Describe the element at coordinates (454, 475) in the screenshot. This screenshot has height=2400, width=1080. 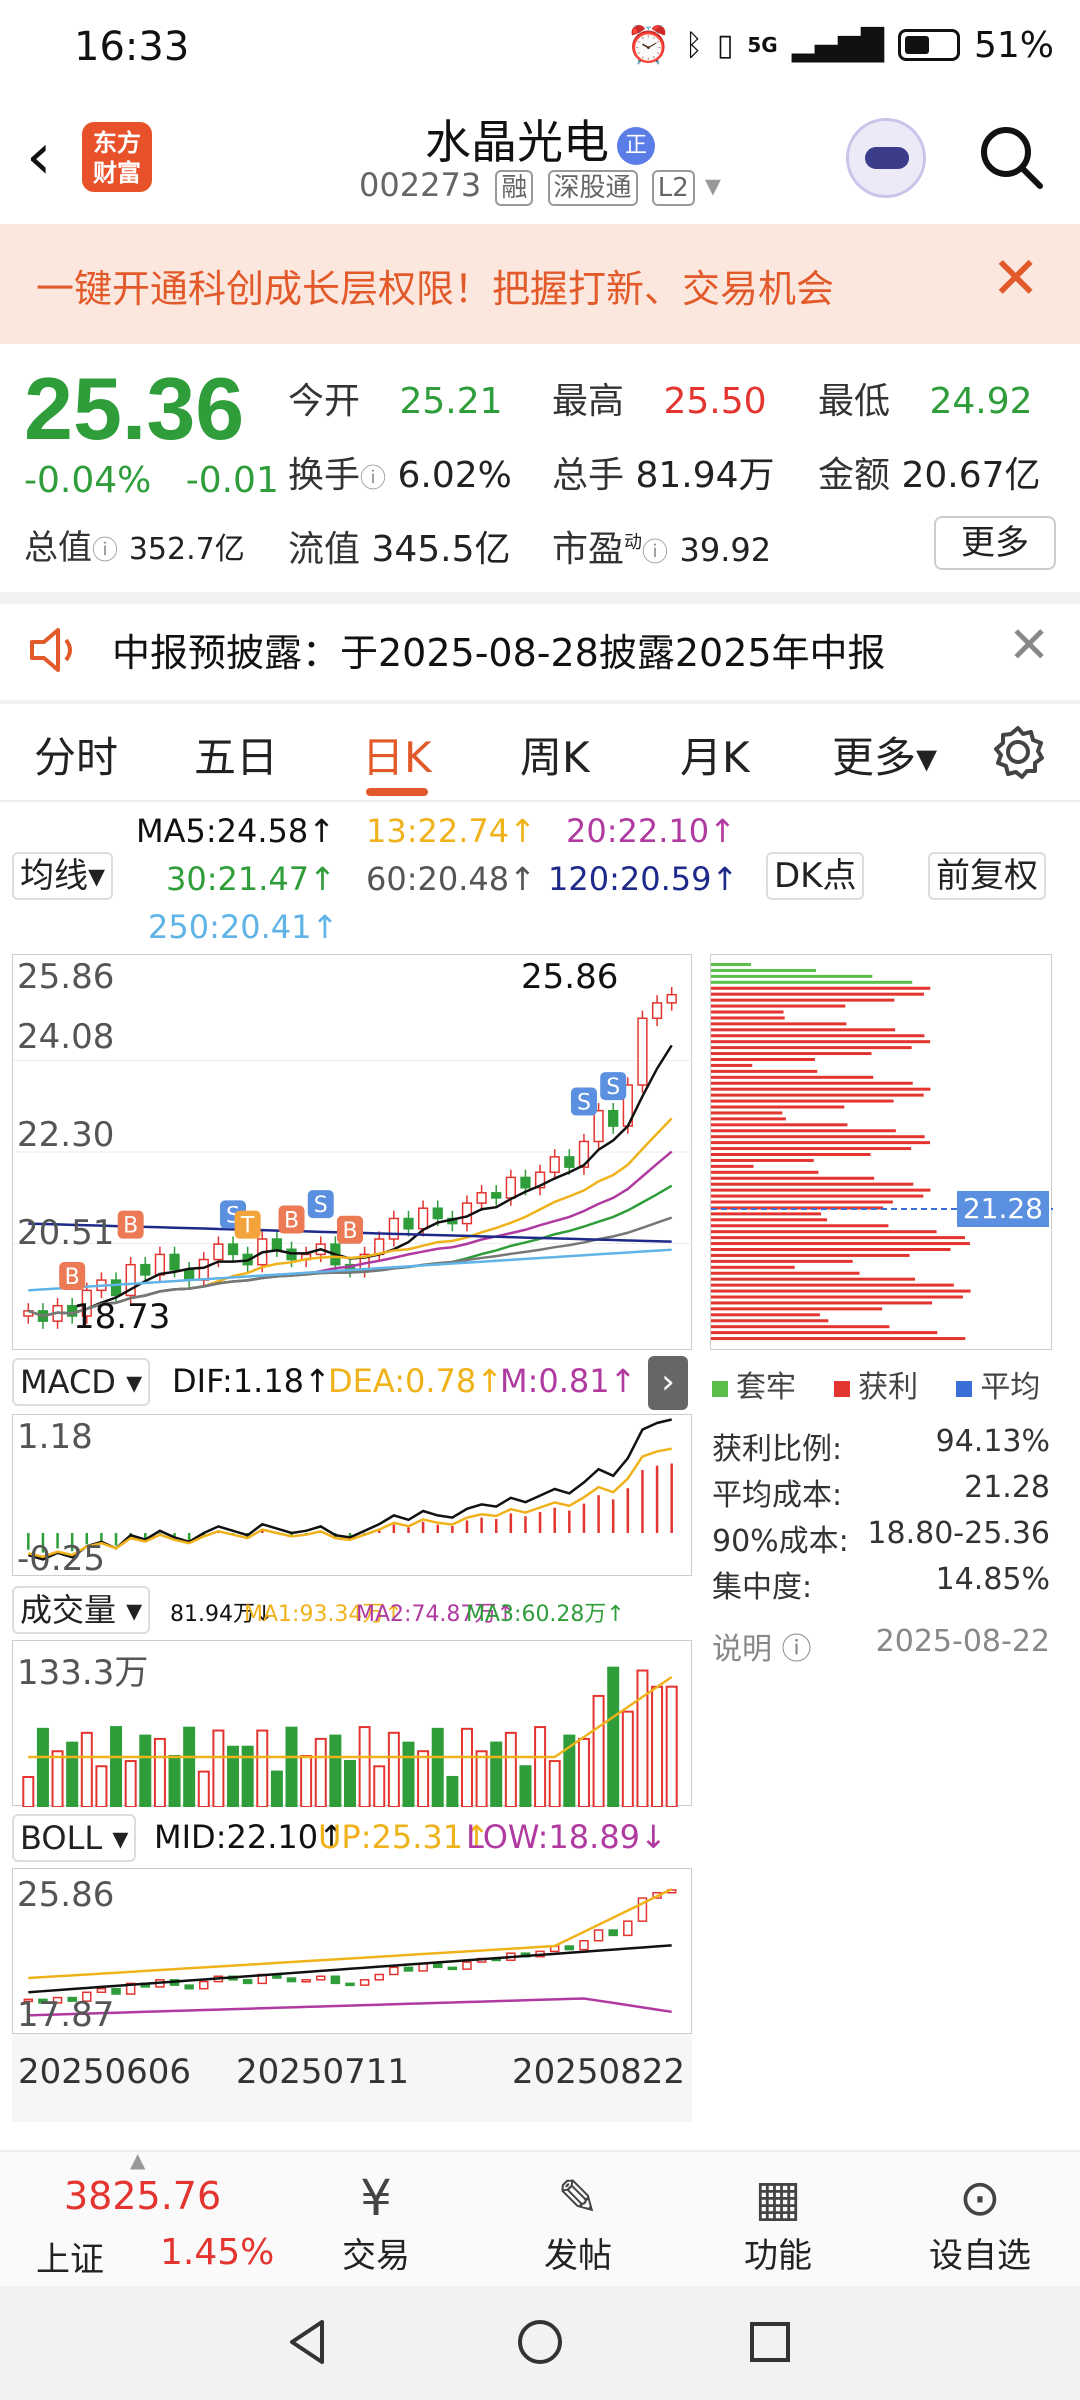
I see `turnover-value: 6.02%` at that location.